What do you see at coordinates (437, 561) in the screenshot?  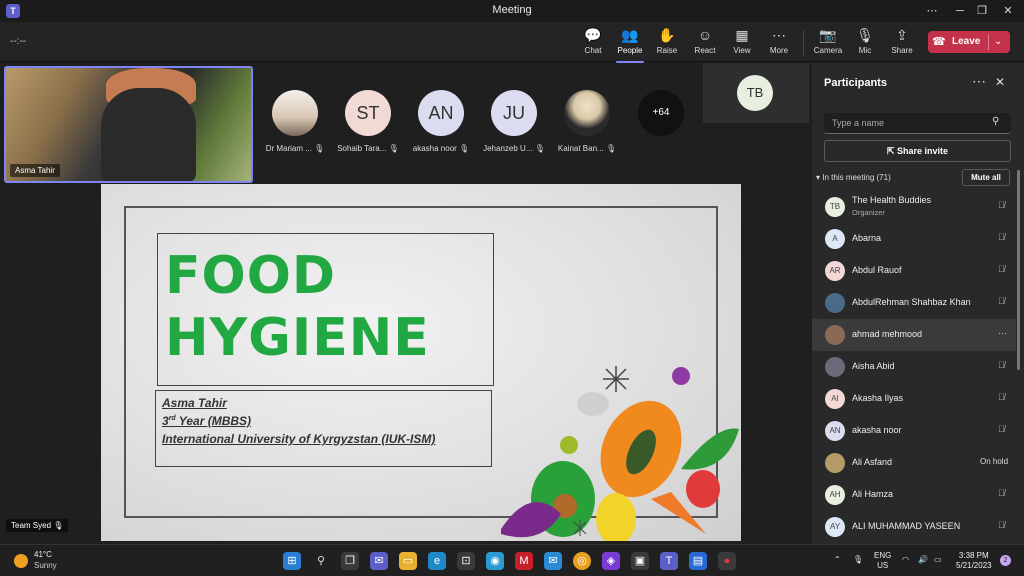 I see `edge-icon: e` at bounding box center [437, 561].